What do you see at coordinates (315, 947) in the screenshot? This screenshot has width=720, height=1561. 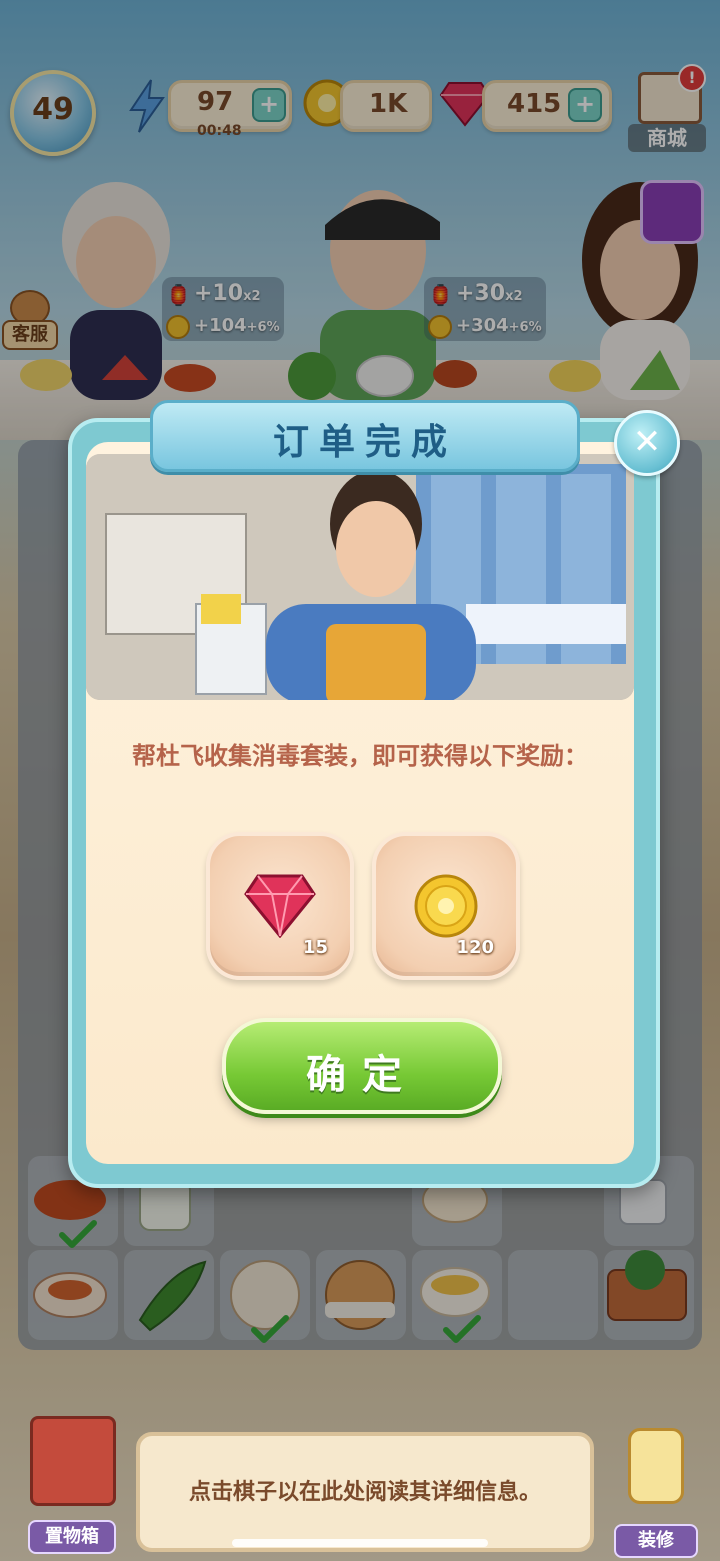 I see `reward-count: 15` at bounding box center [315, 947].